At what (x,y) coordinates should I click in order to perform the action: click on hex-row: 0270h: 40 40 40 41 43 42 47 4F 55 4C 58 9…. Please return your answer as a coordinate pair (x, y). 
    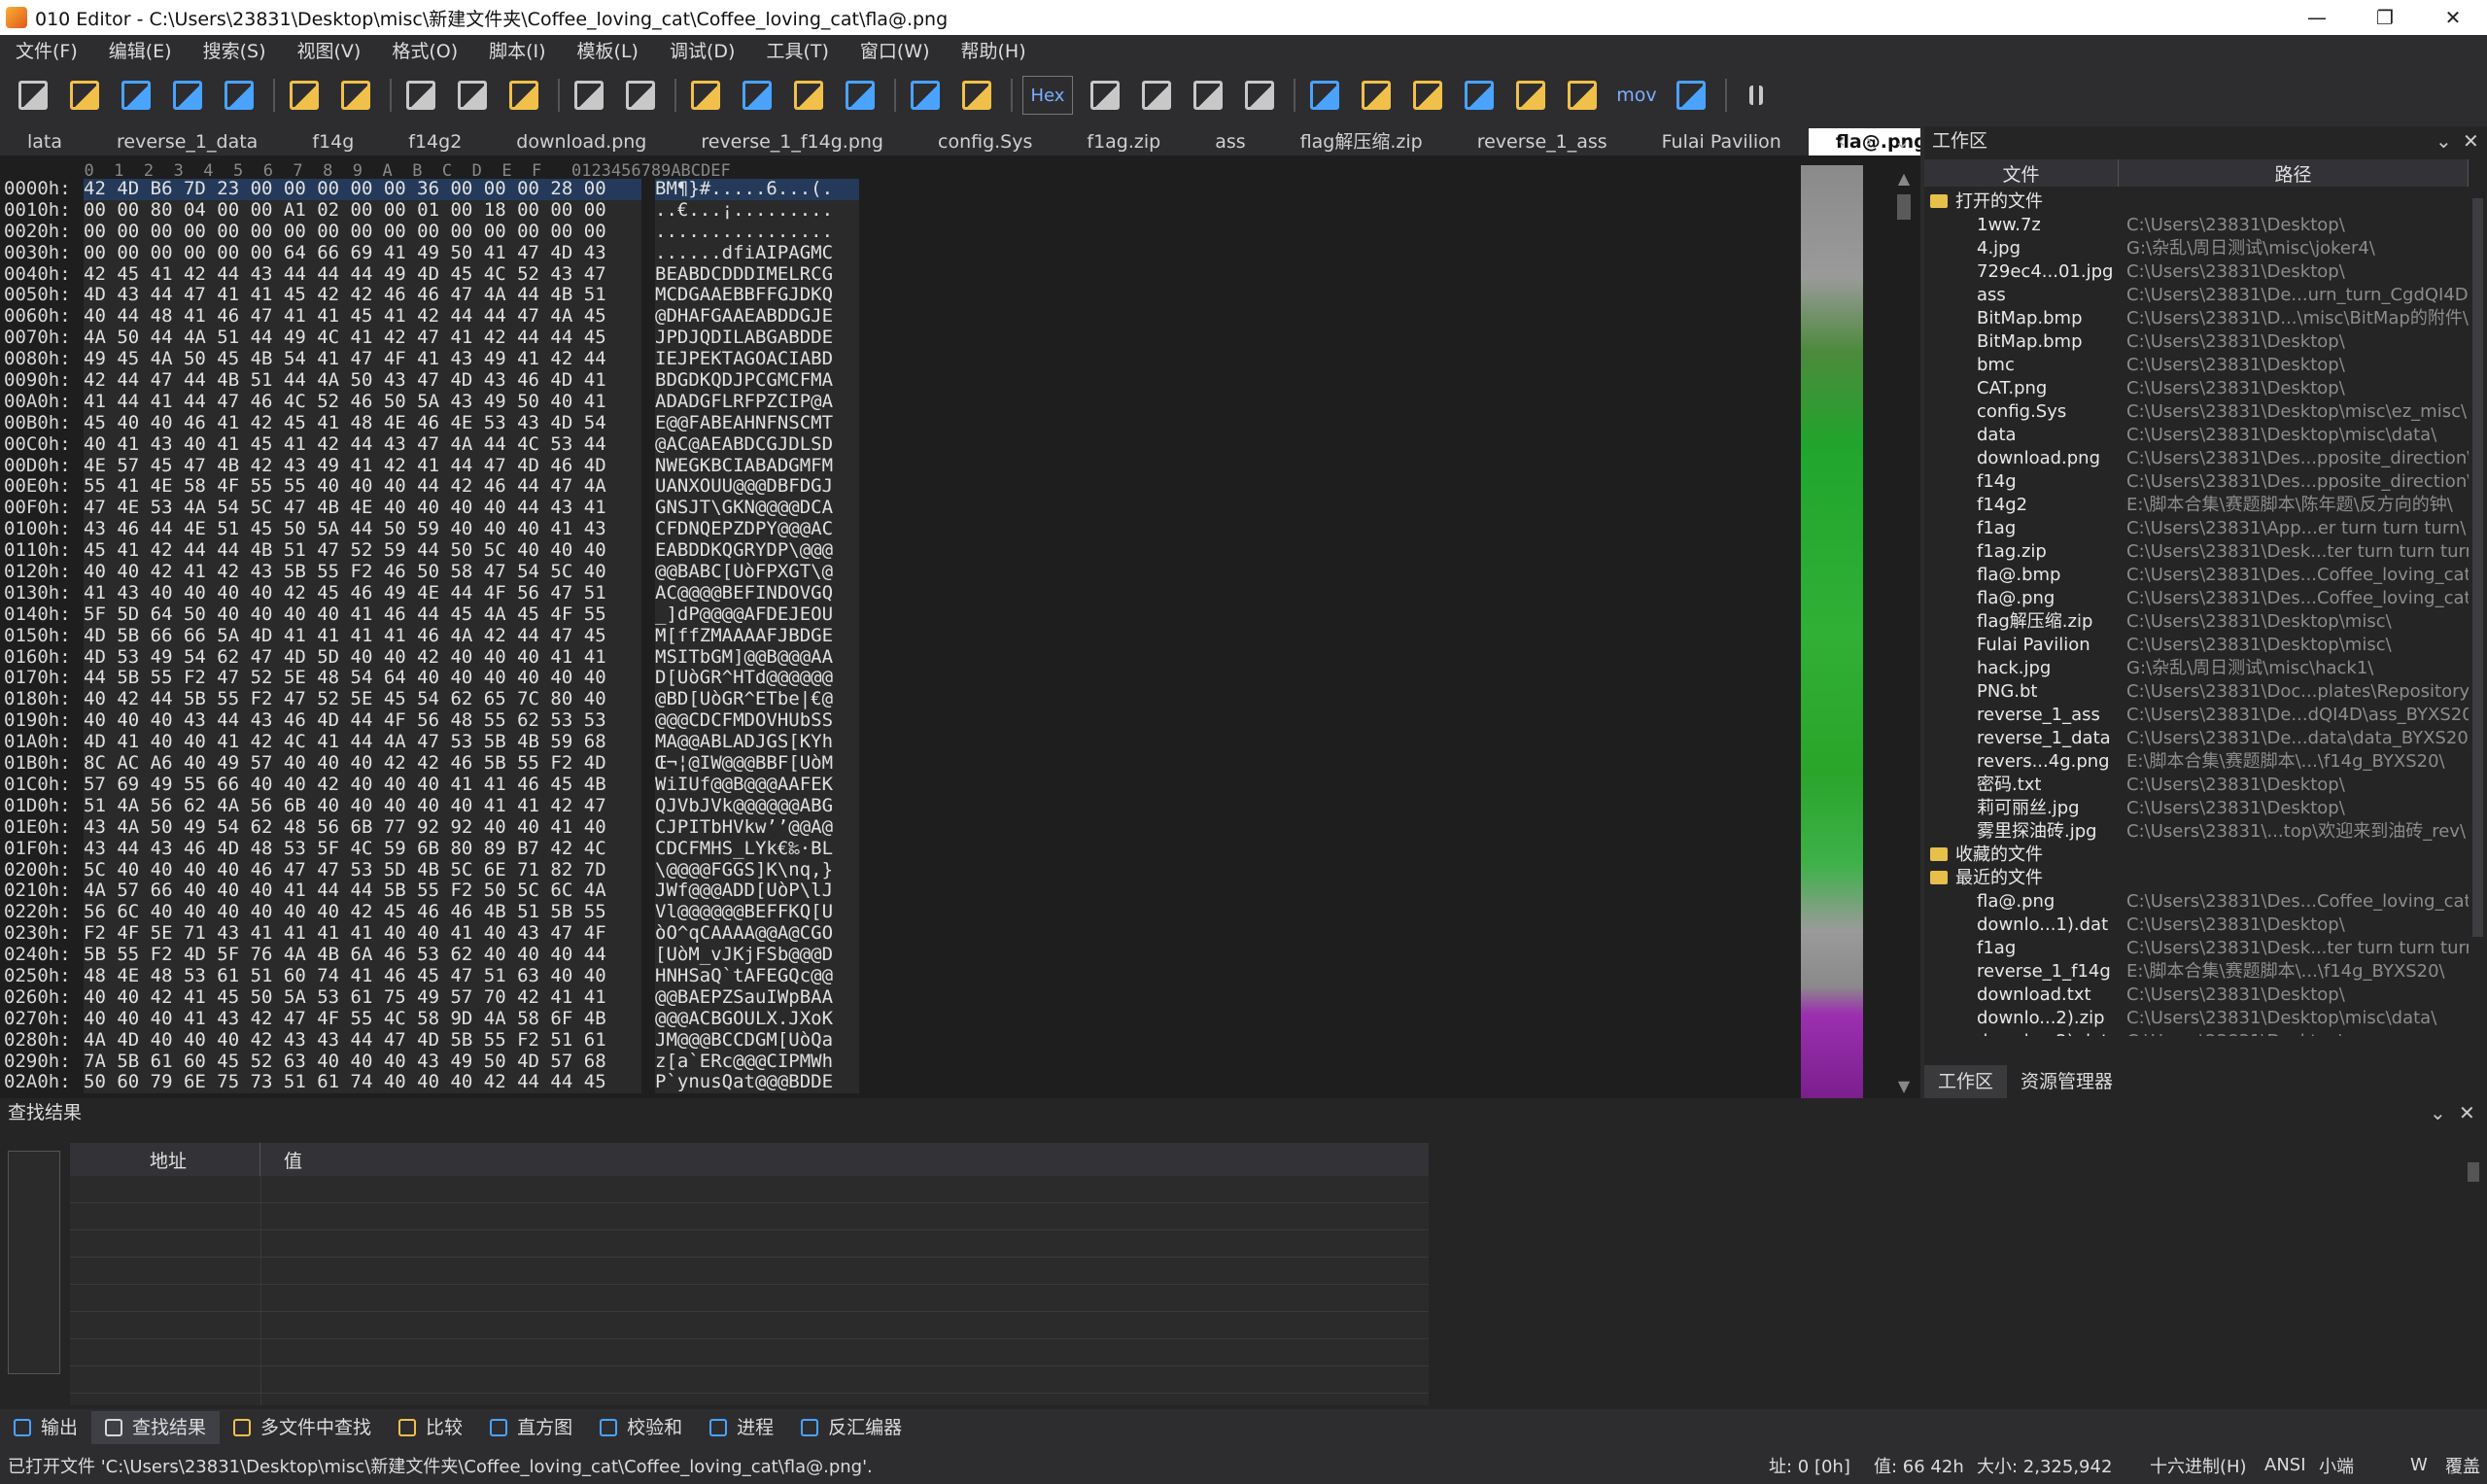
    Looking at the image, I should click on (430, 1019).